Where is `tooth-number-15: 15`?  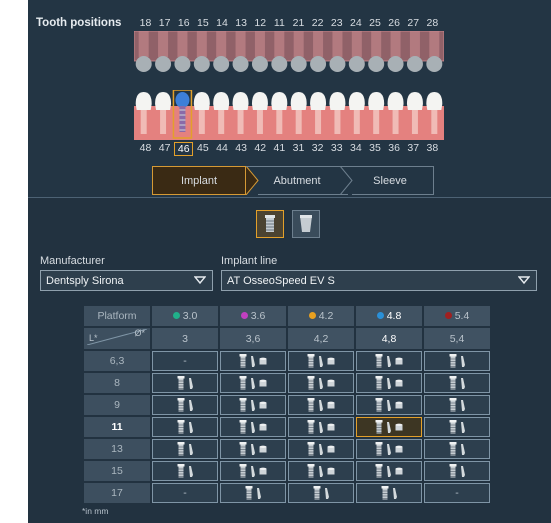
tooth-number-15: 15 is located at coordinates (202, 23).